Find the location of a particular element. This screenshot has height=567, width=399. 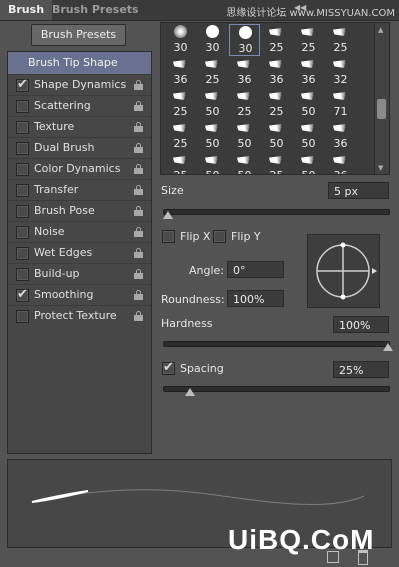

hardness-slider-thumb is located at coordinates (388, 347).